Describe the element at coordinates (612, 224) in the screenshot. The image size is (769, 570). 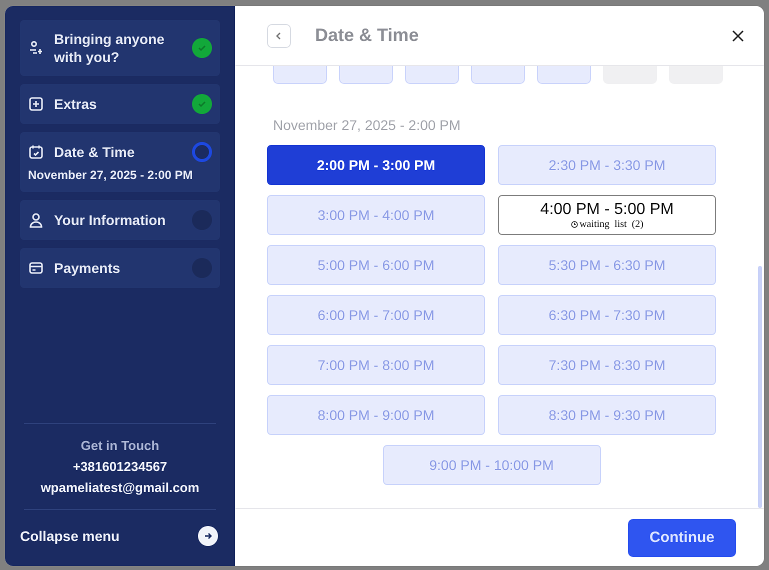
I see `waiting-list-note: waiting list (2)` at that location.